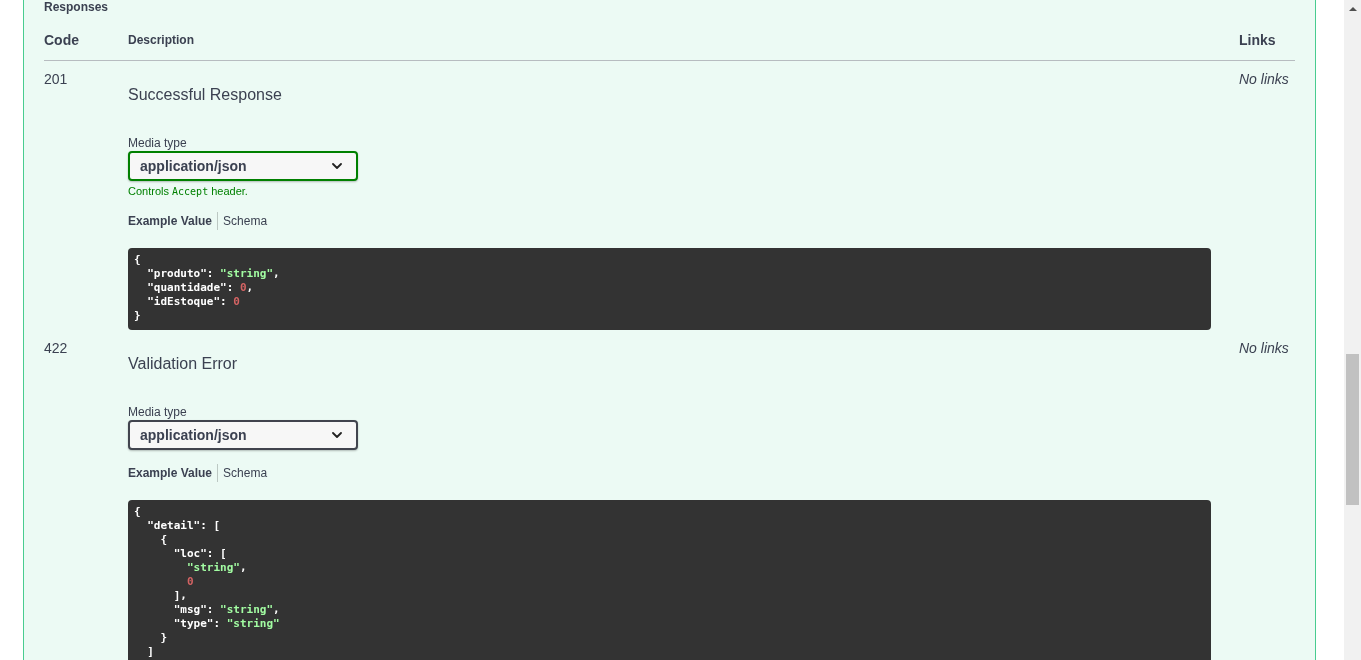 This screenshot has height=660, width=1361. Describe the element at coordinates (213, 274) in the screenshot. I see `code-line: "produto": "string",` at that location.